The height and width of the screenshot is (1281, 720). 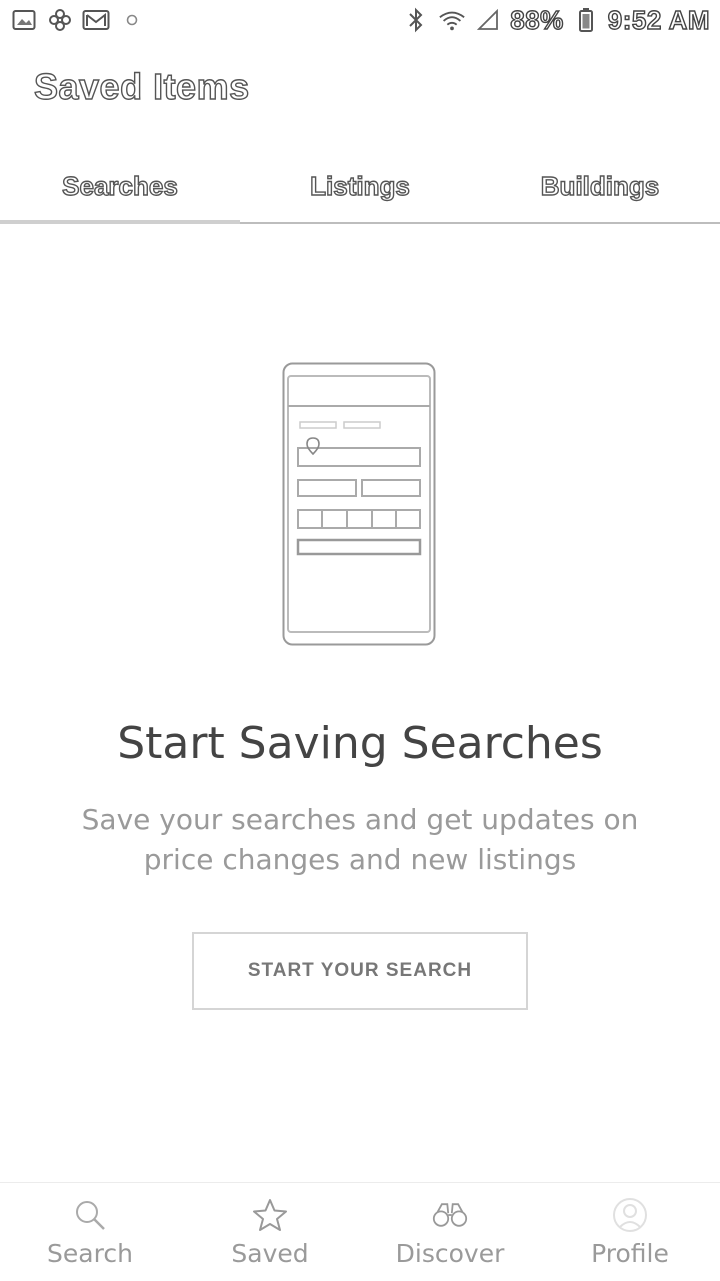 What do you see at coordinates (24, 20) in the screenshot?
I see `image-icon` at bounding box center [24, 20].